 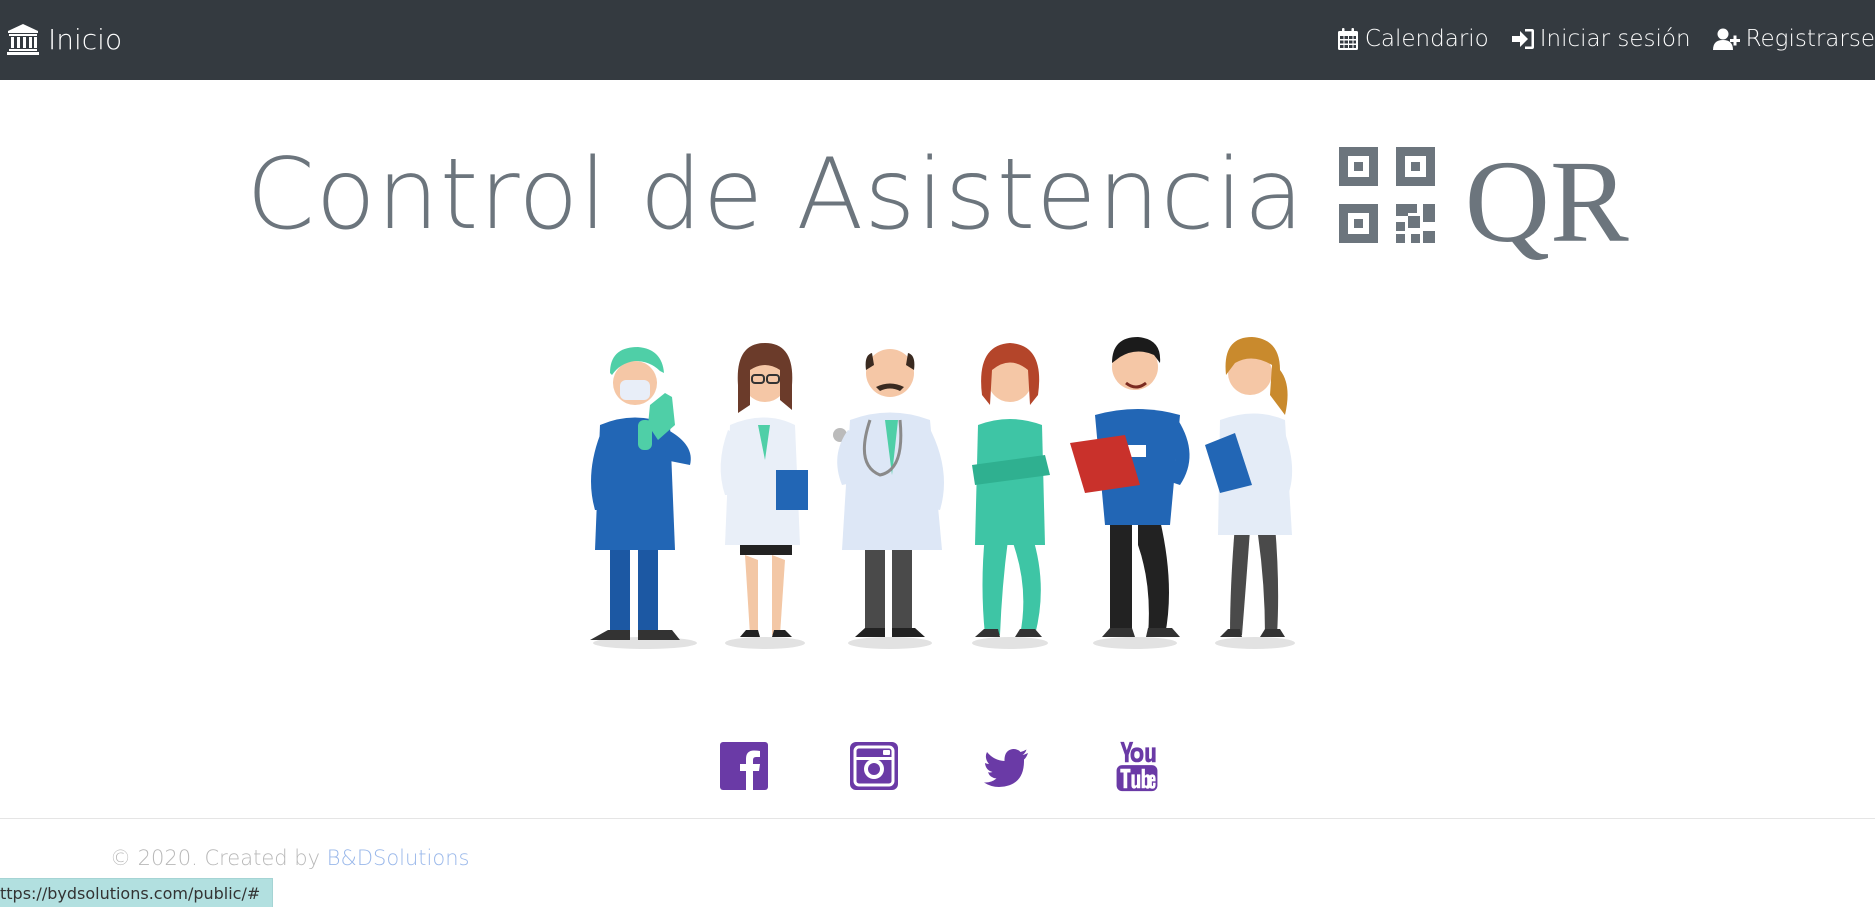 I want to click on browser-status-bar: ttps://bydsolutions.com/public/#, so click(x=137, y=892).